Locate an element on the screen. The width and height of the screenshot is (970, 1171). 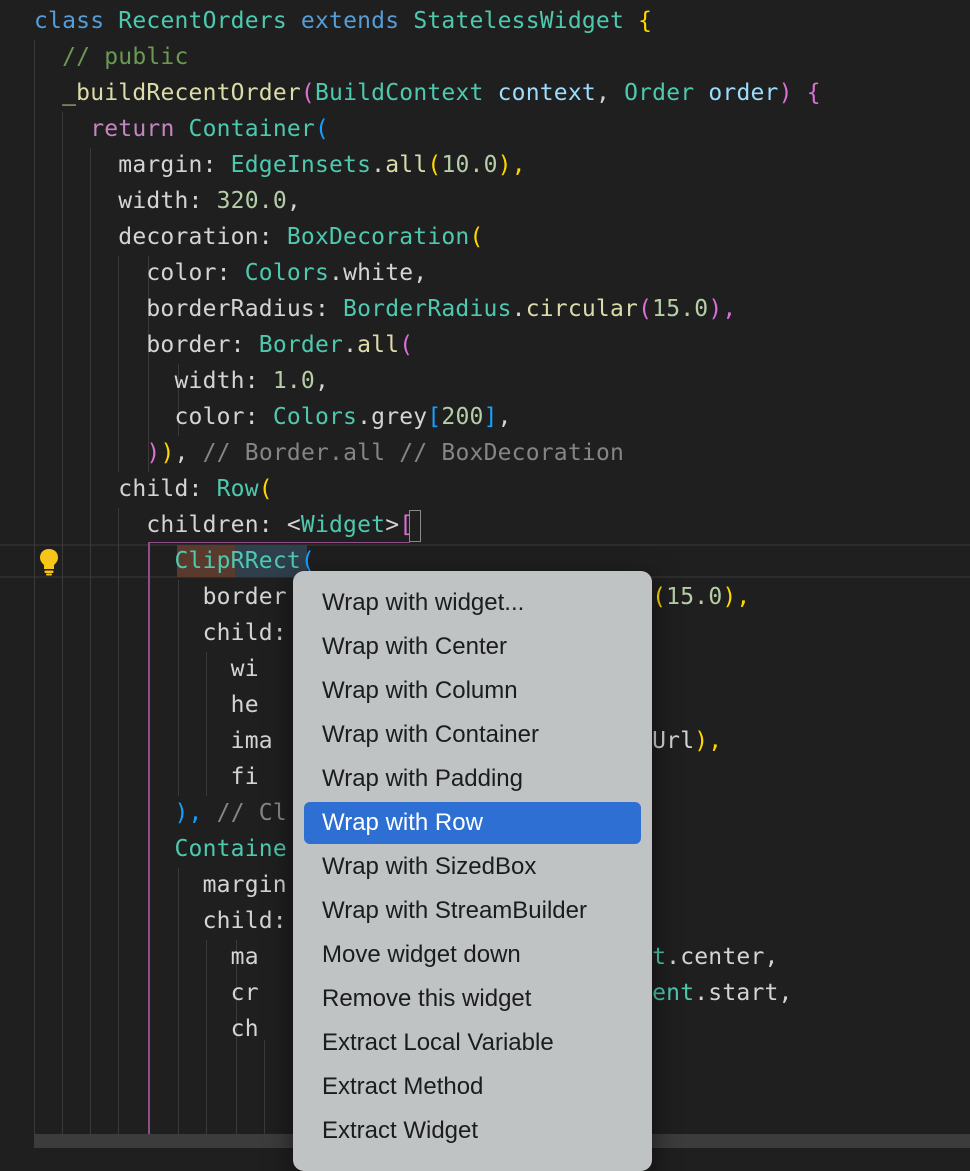
code-token: .grey is located at coordinates (392, 417).